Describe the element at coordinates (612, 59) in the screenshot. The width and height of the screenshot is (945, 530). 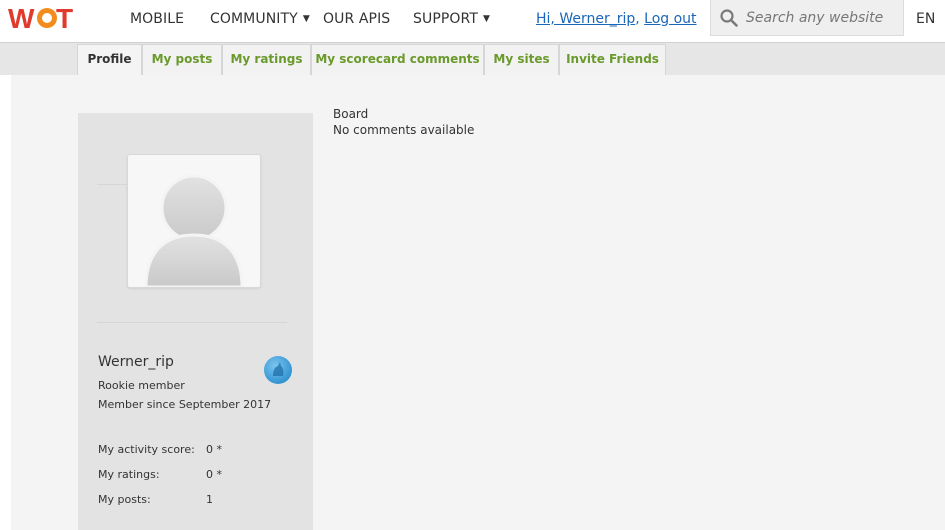
I see `tab-invite-friends: Invite Friends` at that location.